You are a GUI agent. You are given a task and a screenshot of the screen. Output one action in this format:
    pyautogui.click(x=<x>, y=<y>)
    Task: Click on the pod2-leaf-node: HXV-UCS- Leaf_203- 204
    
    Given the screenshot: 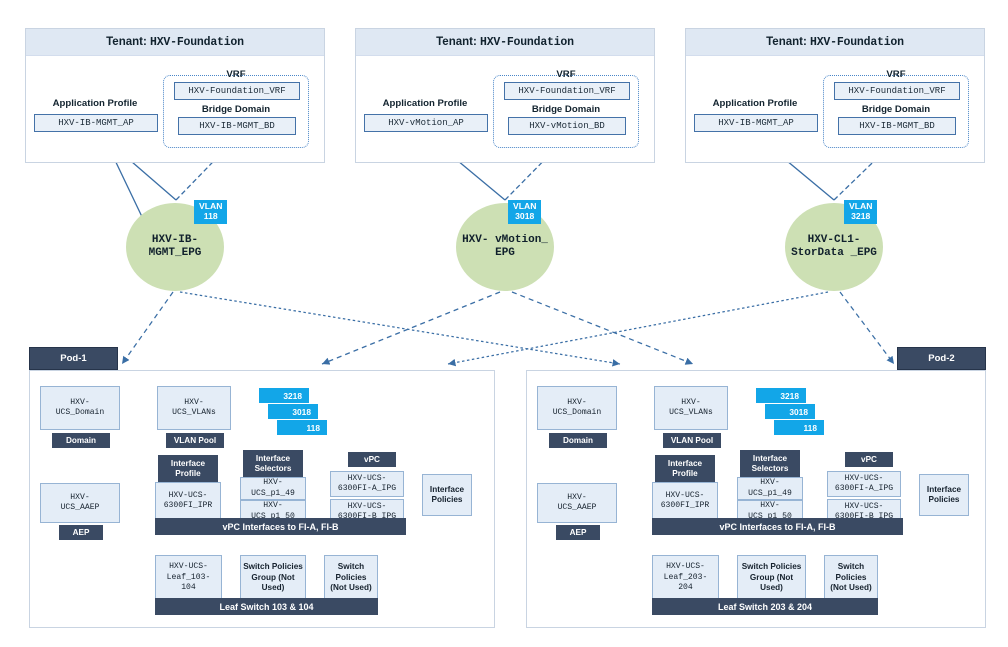 What is the action you would take?
    pyautogui.click(x=685, y=578)
    